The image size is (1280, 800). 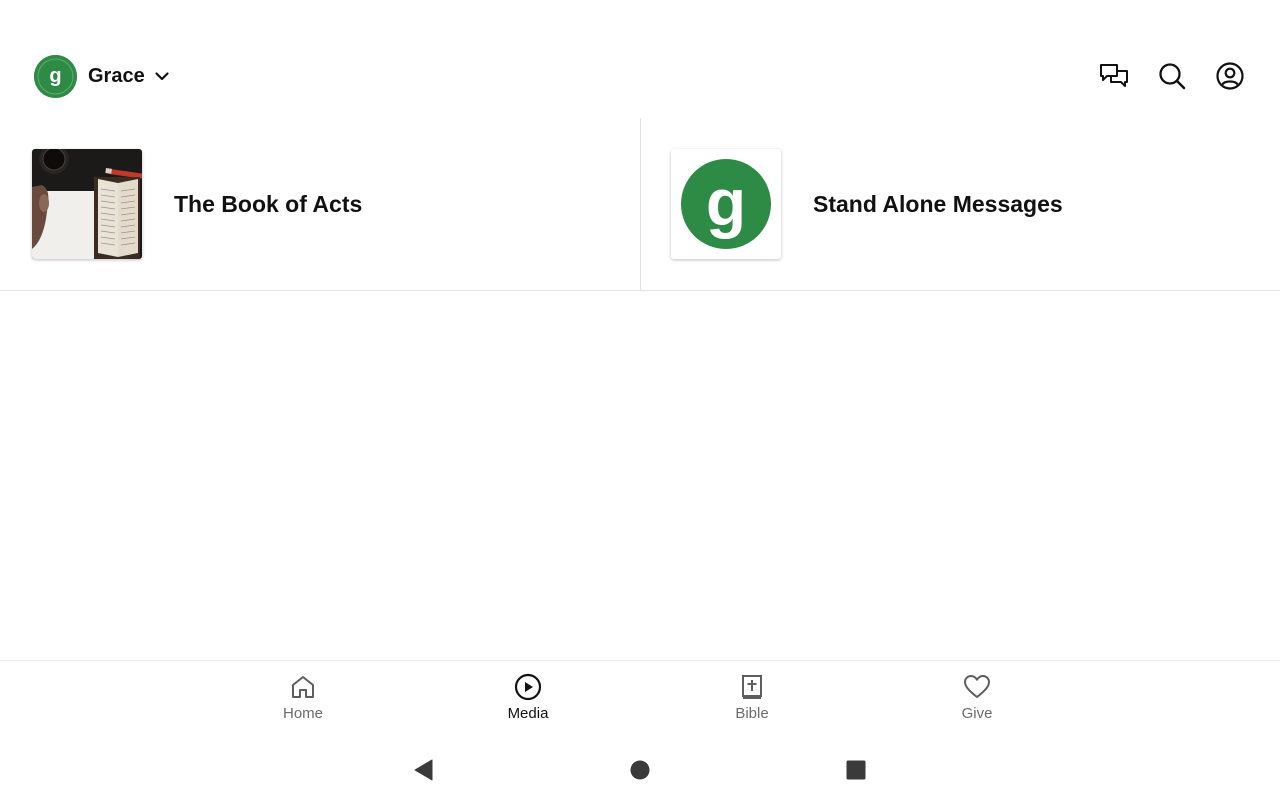 I want to click on open-bible-photo, so click(x=87, y=204).